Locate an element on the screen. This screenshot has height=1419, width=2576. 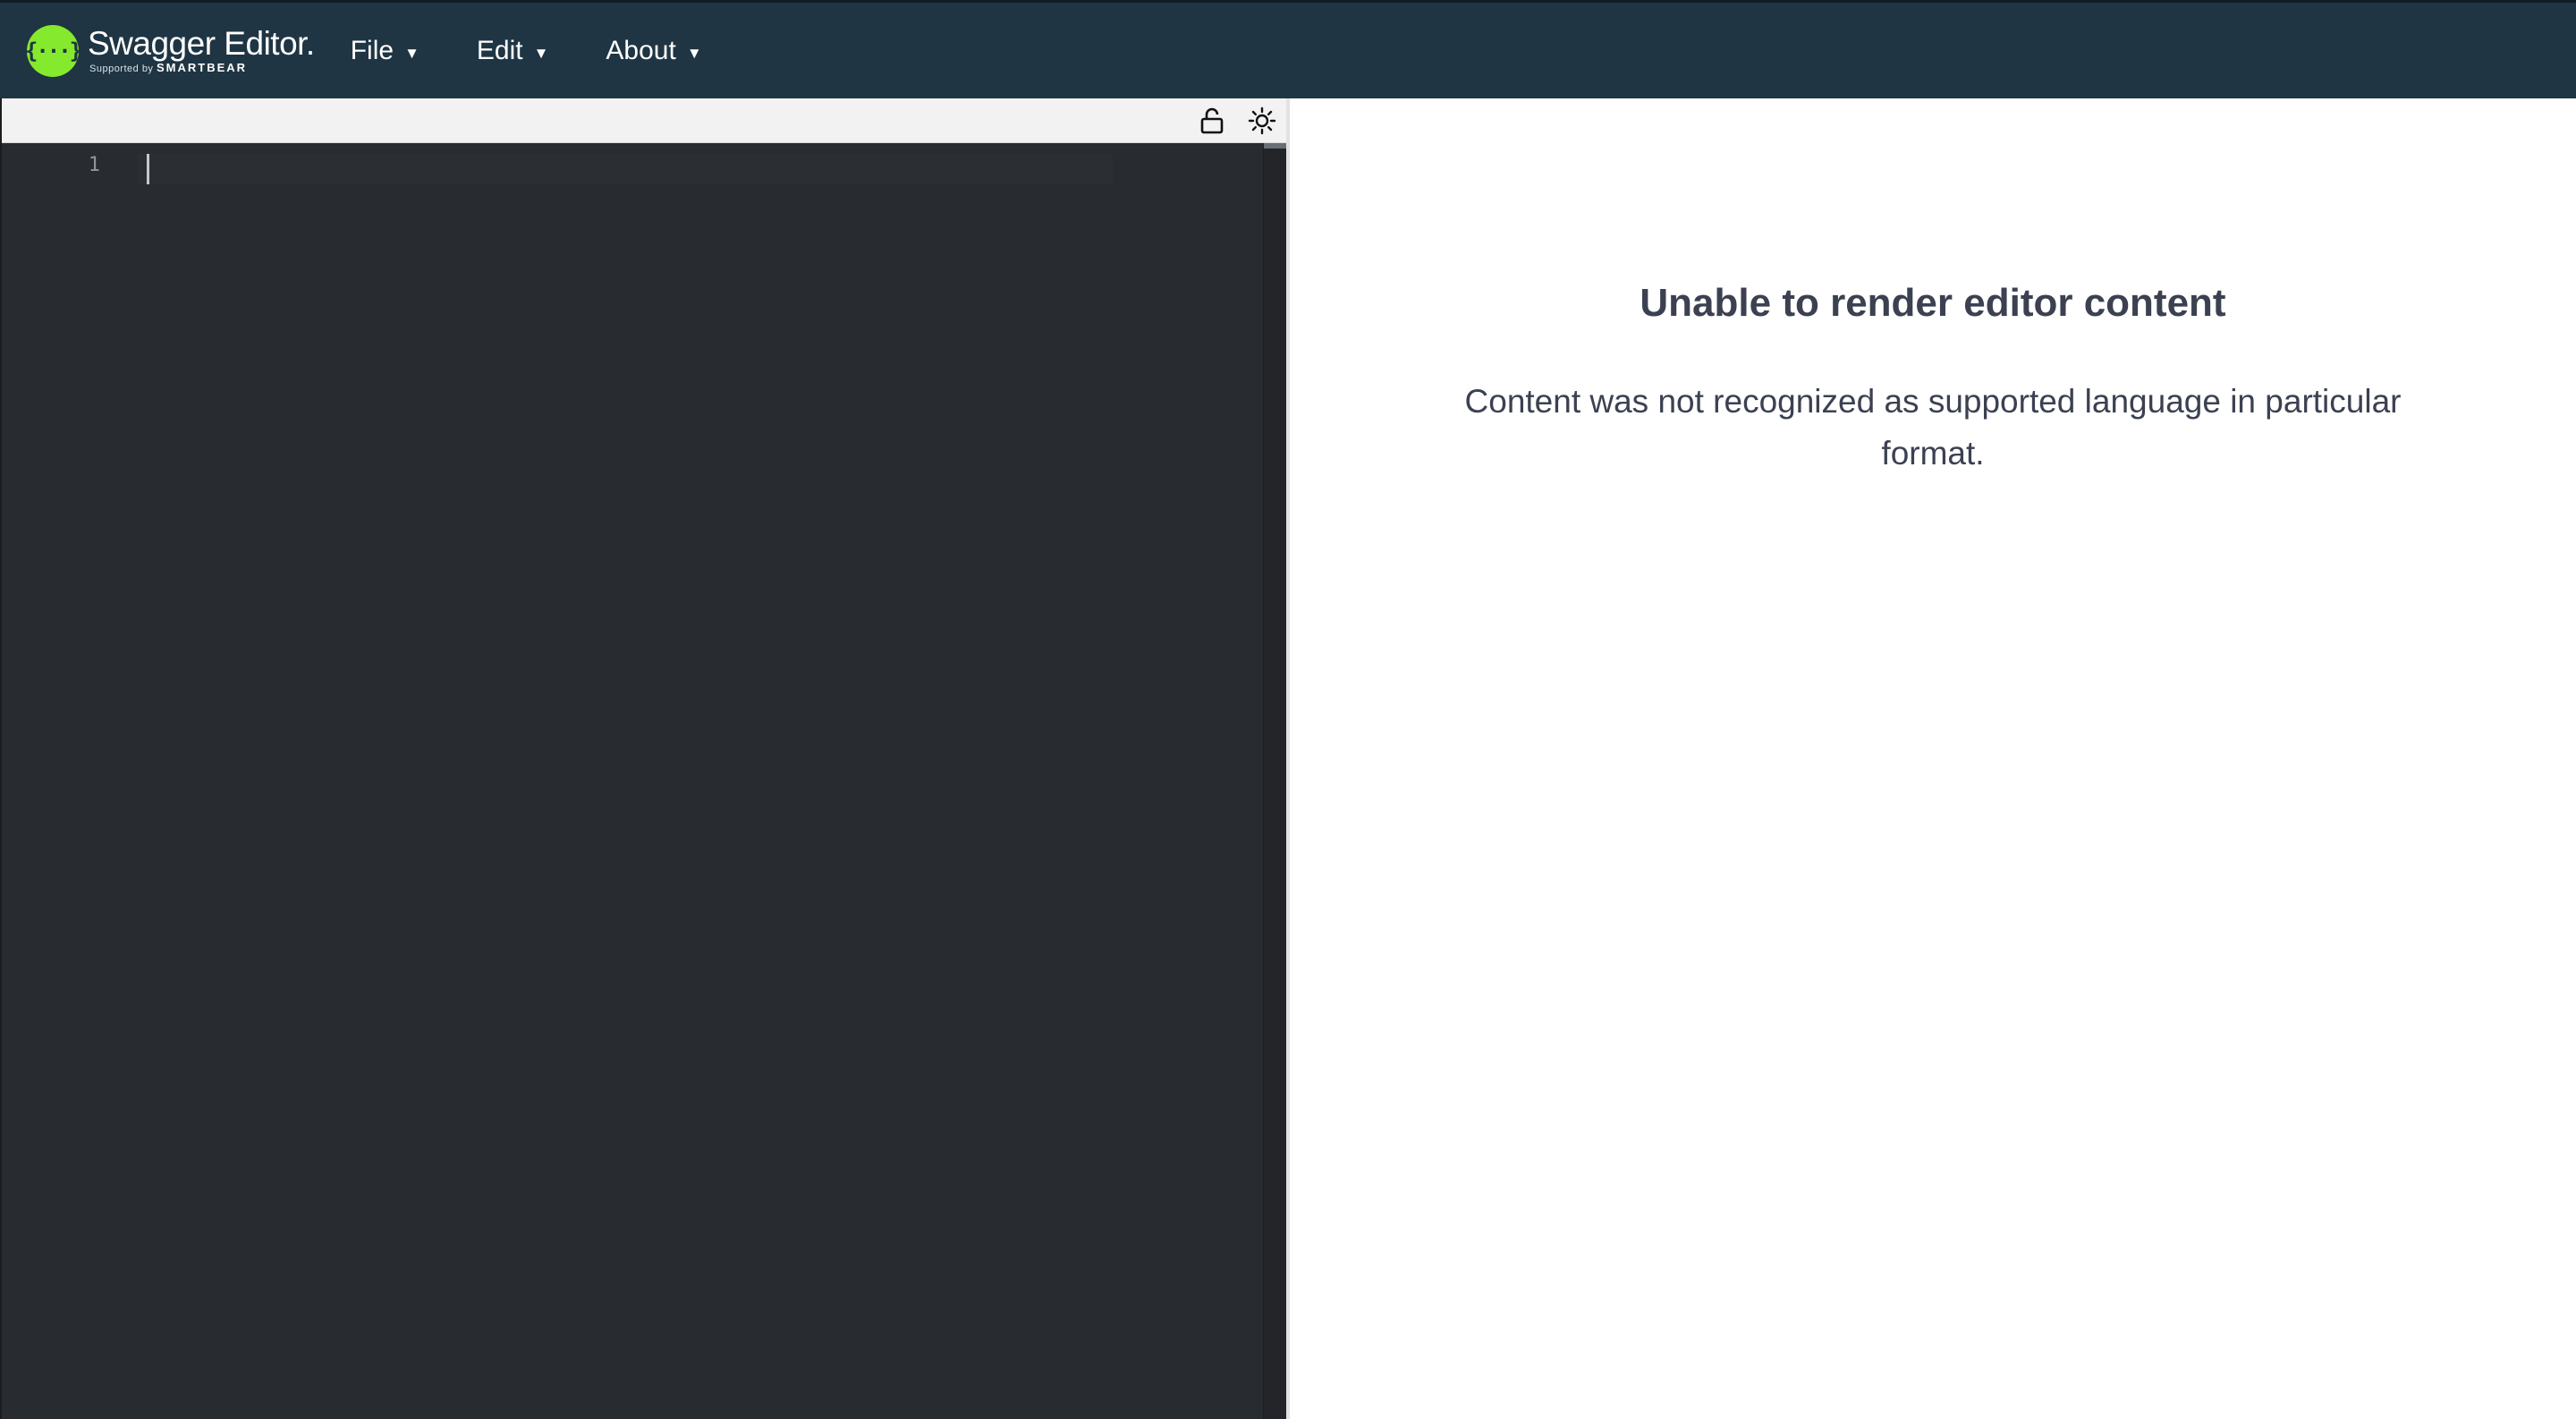
brand-name: SMARTBEAR is located at coordinates (202, 67).